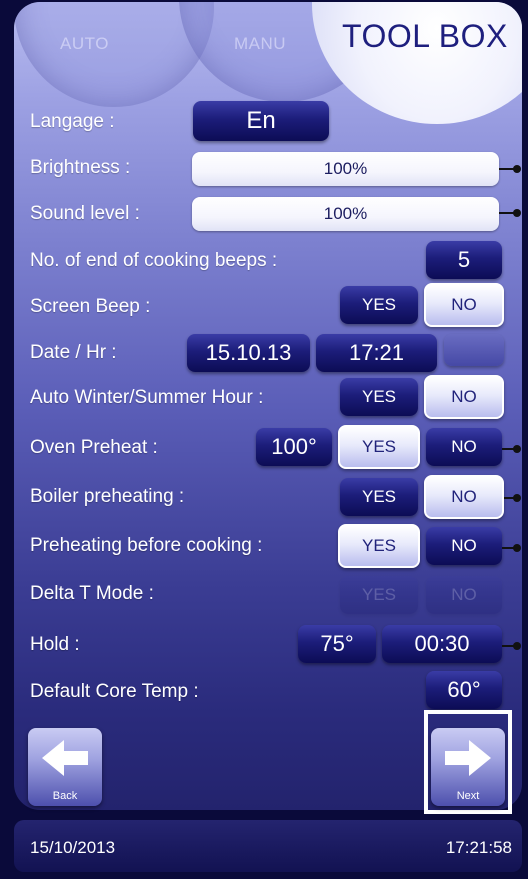 Image resolution: width=528 pixels, height=879 pixels. Describe the element at coordinates (294, 447) in the screenshot. I see `oven-preheat-temp-button: 100°` at that location.